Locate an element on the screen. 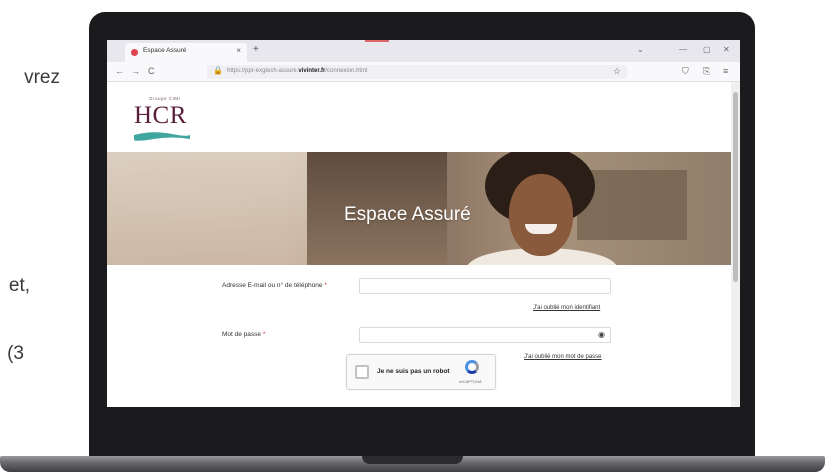  forgot-identifier-link: J'ai oublié mon identifiant is located at coordinates (566, 308).